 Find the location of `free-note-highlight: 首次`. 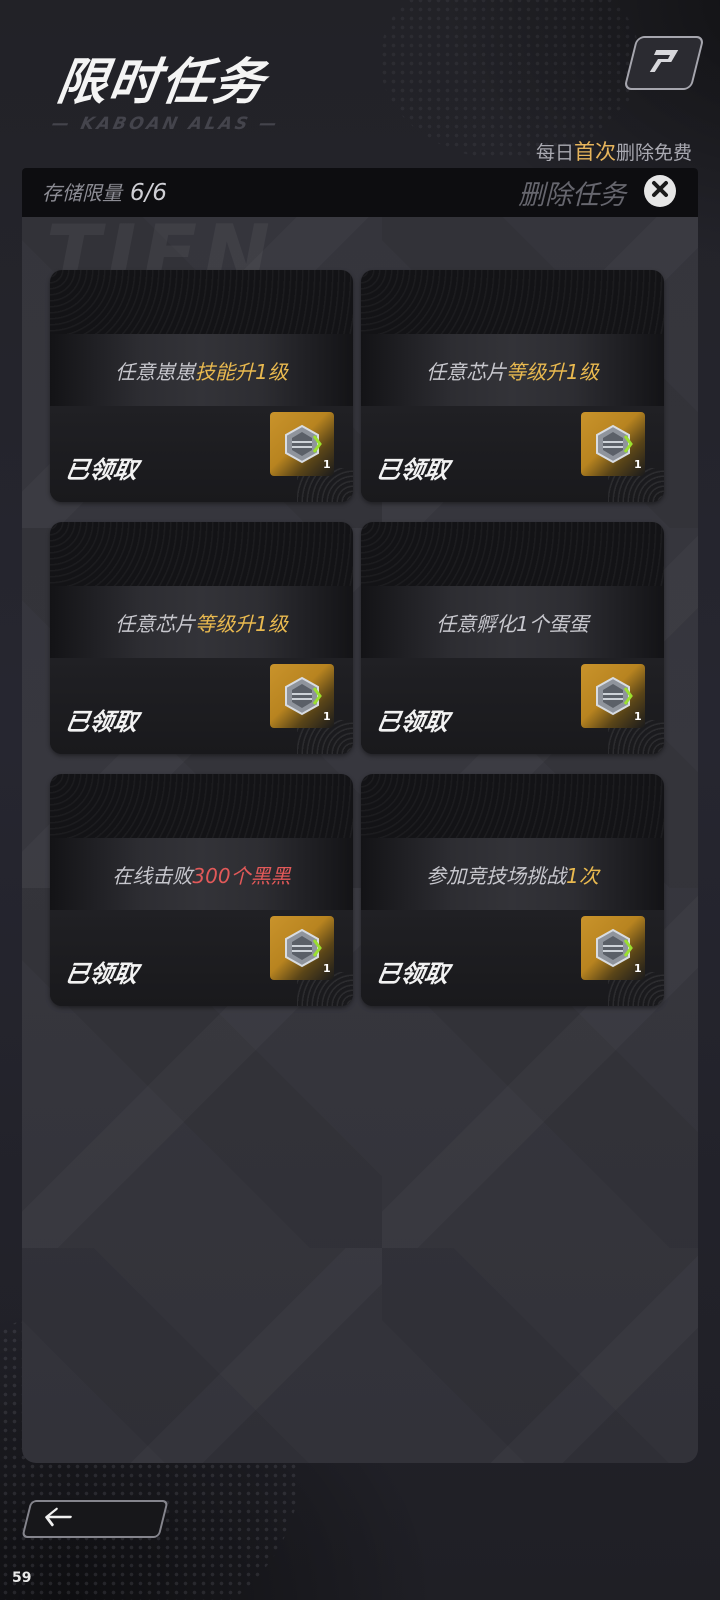

free-note-highlight: 首次 is located at coordinates (594, 152).